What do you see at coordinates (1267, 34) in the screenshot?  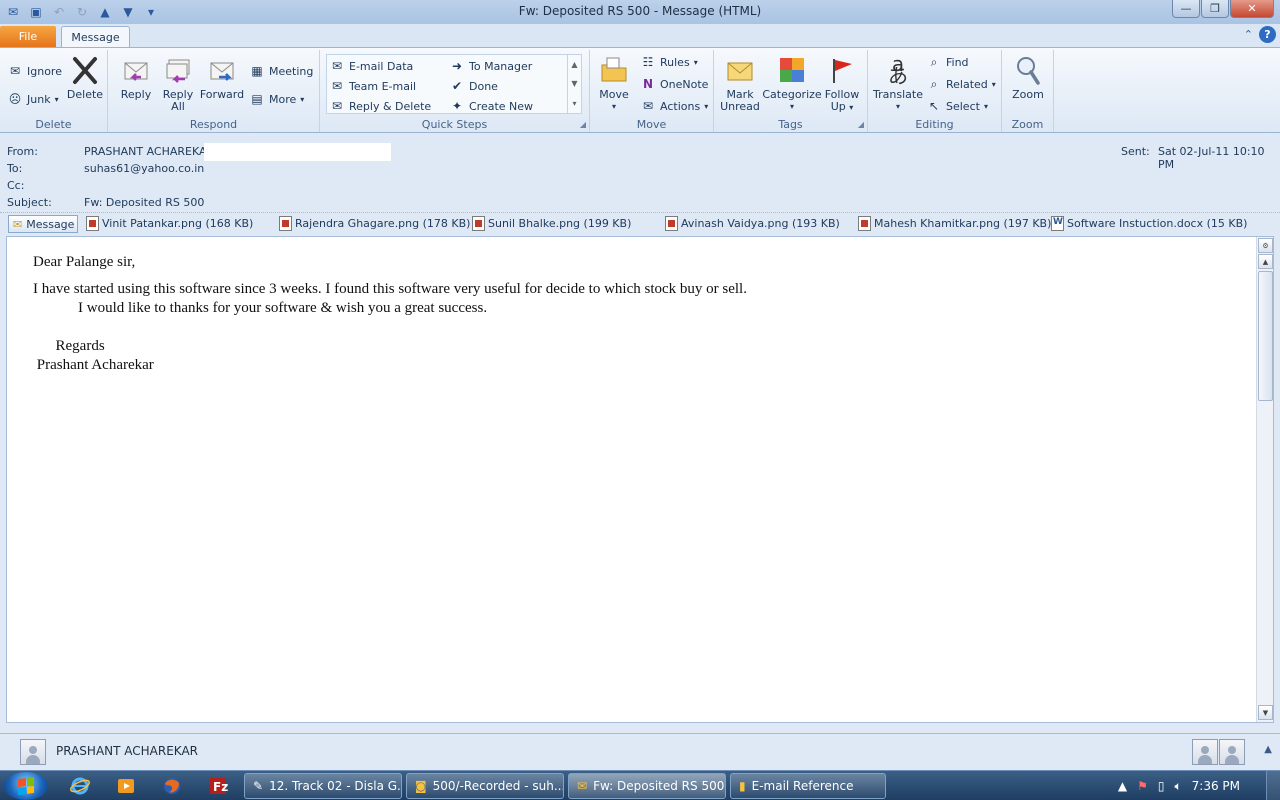 I see `help-icon: ?` at bounding box center [1267, 34].